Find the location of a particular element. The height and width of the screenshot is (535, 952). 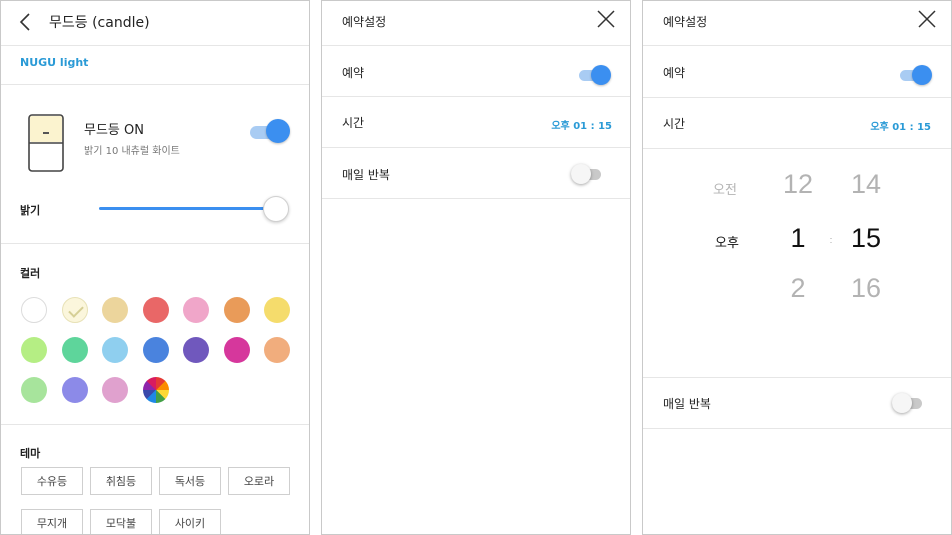

color-swatch-selected is located at coordinates (75, 310).